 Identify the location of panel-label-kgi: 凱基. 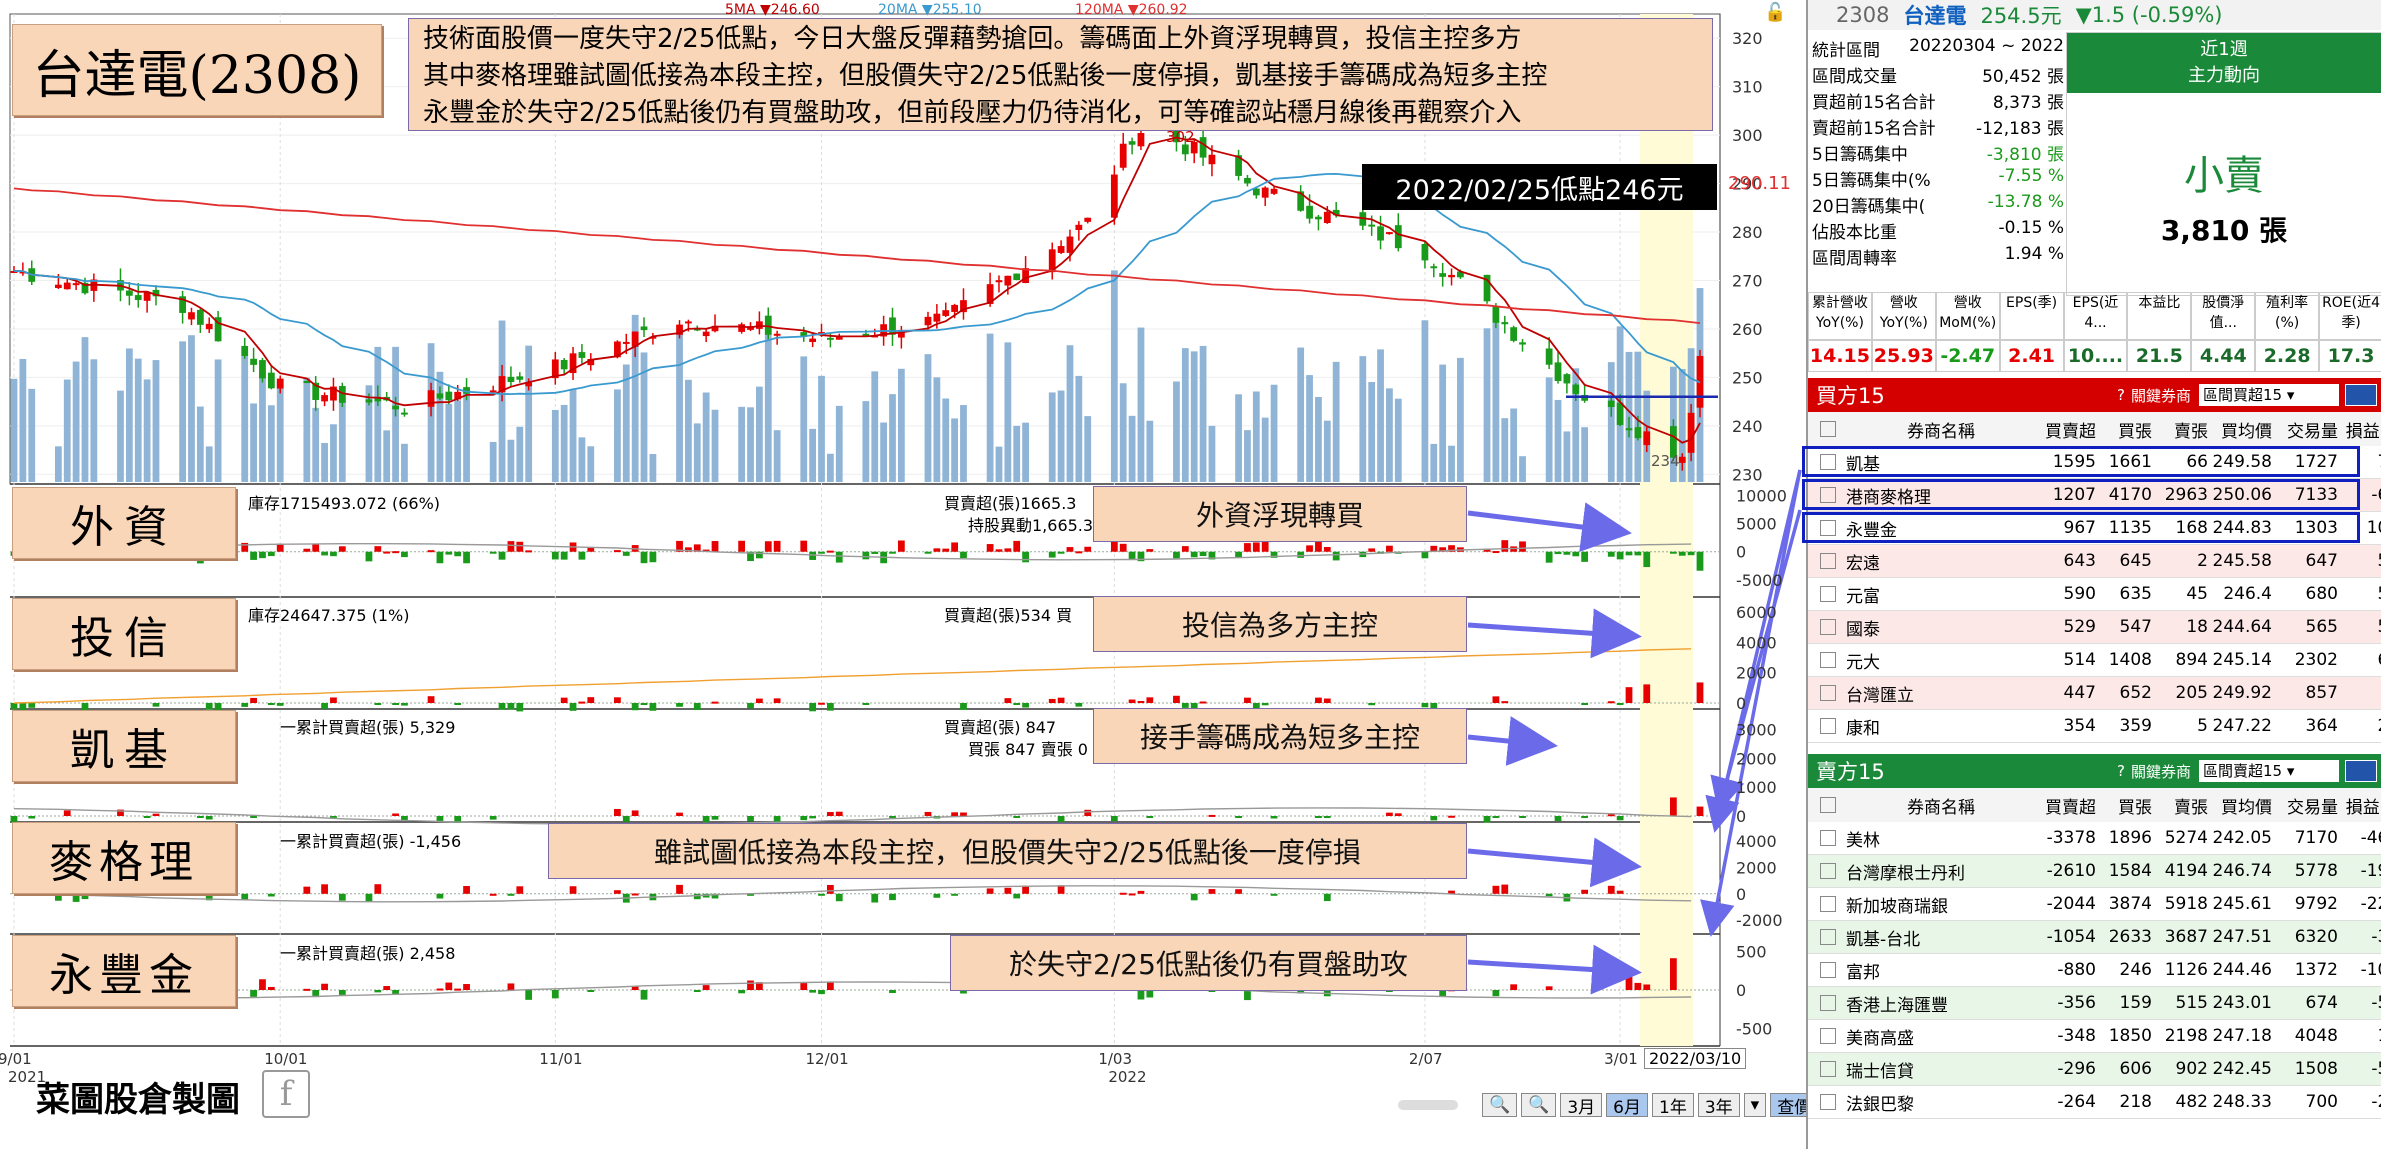
(124, 746).